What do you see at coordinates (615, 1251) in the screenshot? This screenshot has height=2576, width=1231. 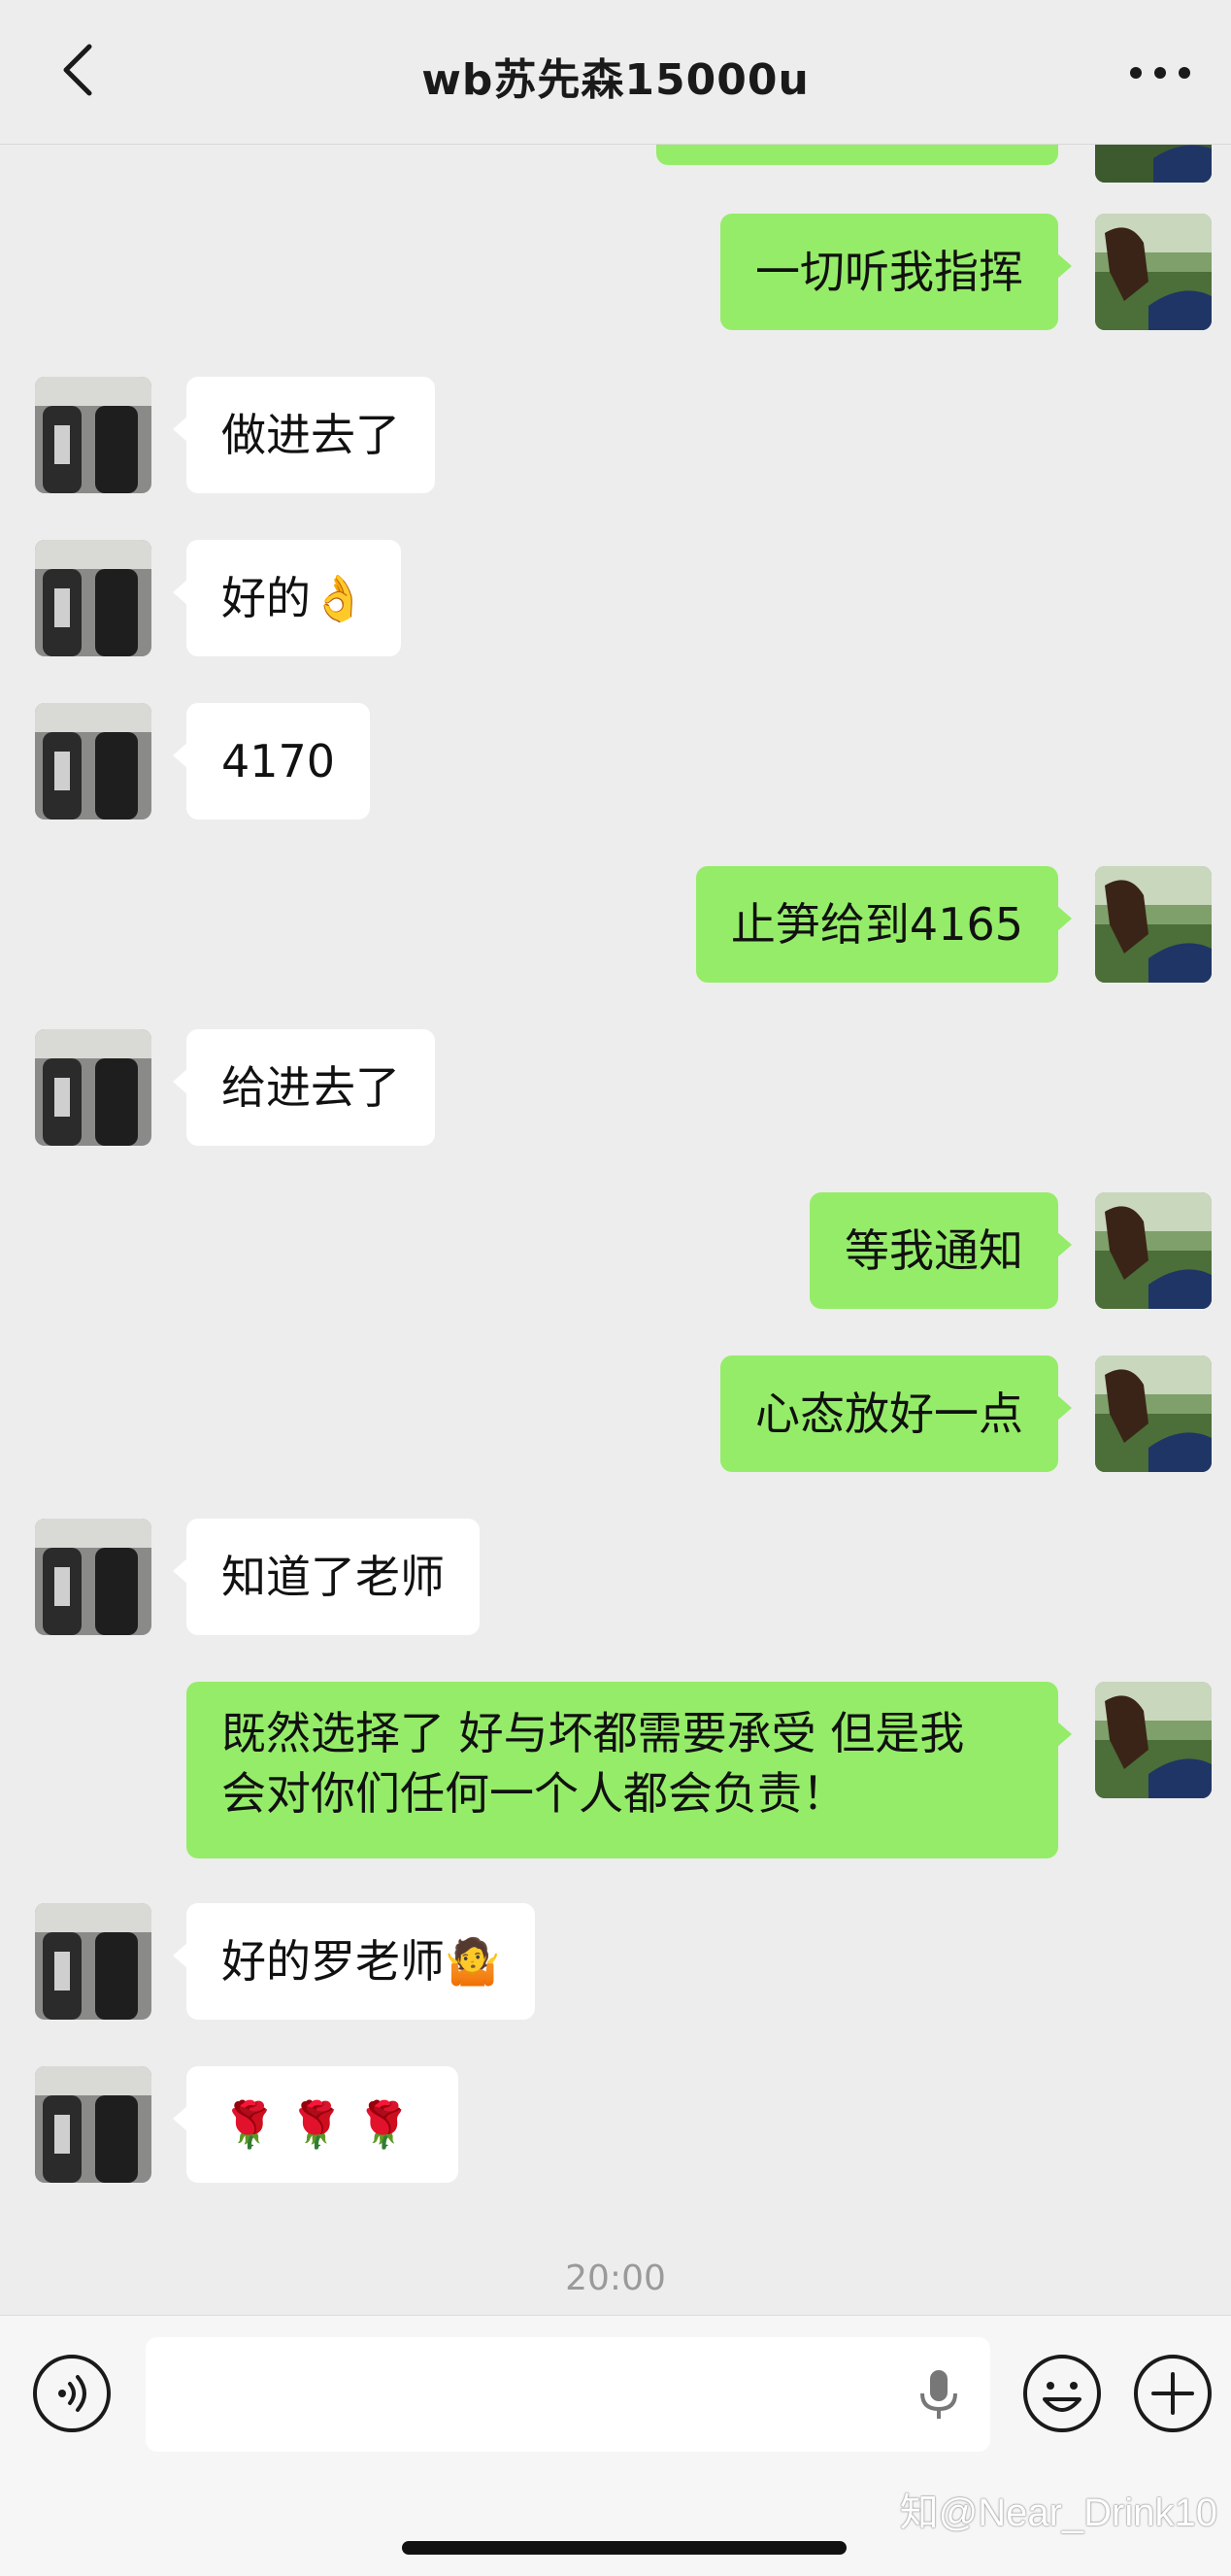 I see `outgoing-message: 等我通知` at bounding box center [615, 1251].